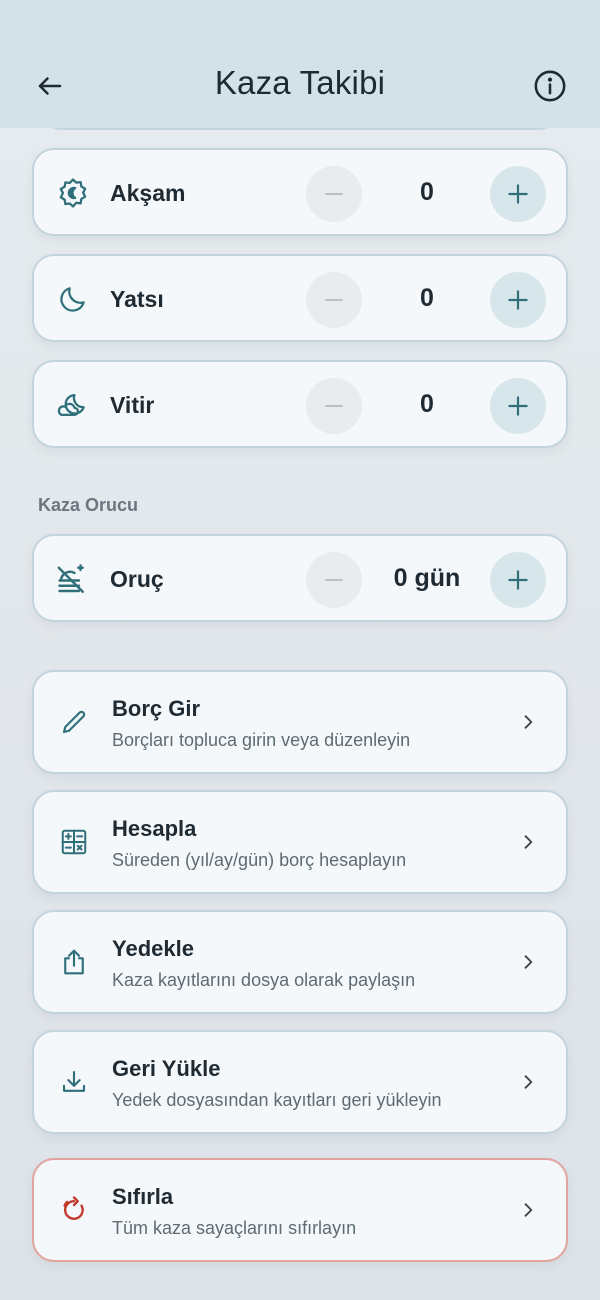  Describe the element at coordinates (300, 1210) in the screenshot. I see `action-sifirla: Sıfırla Tüm kaza sayaçlarını sıfırlayın` at that location.